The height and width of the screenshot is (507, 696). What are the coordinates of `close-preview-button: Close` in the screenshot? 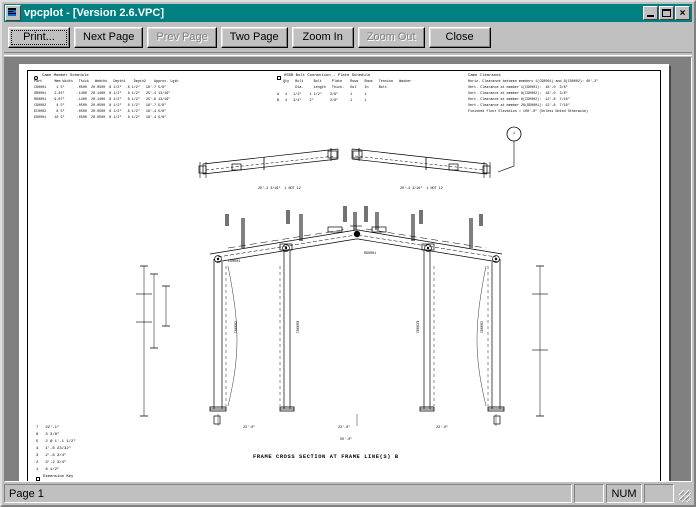 It's located at (459, 37).